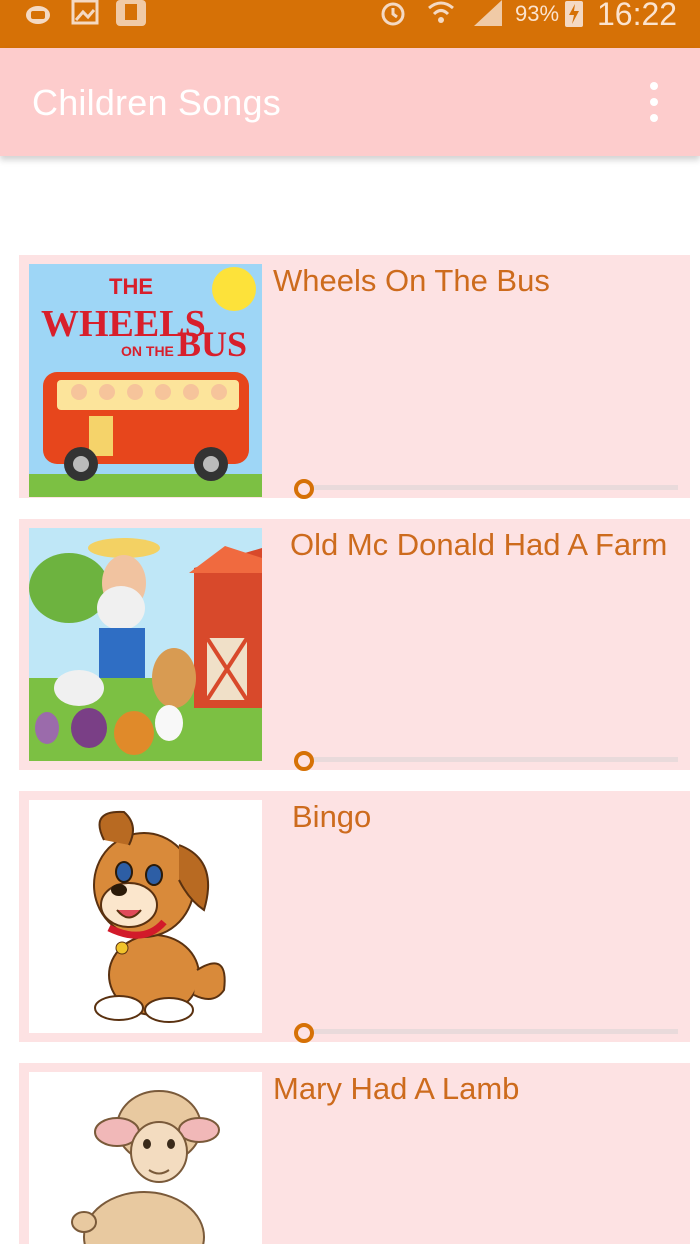  Describe the element at coordinates (537, 13) in the screenshot. I see `battery-percent: 93%` at that location.